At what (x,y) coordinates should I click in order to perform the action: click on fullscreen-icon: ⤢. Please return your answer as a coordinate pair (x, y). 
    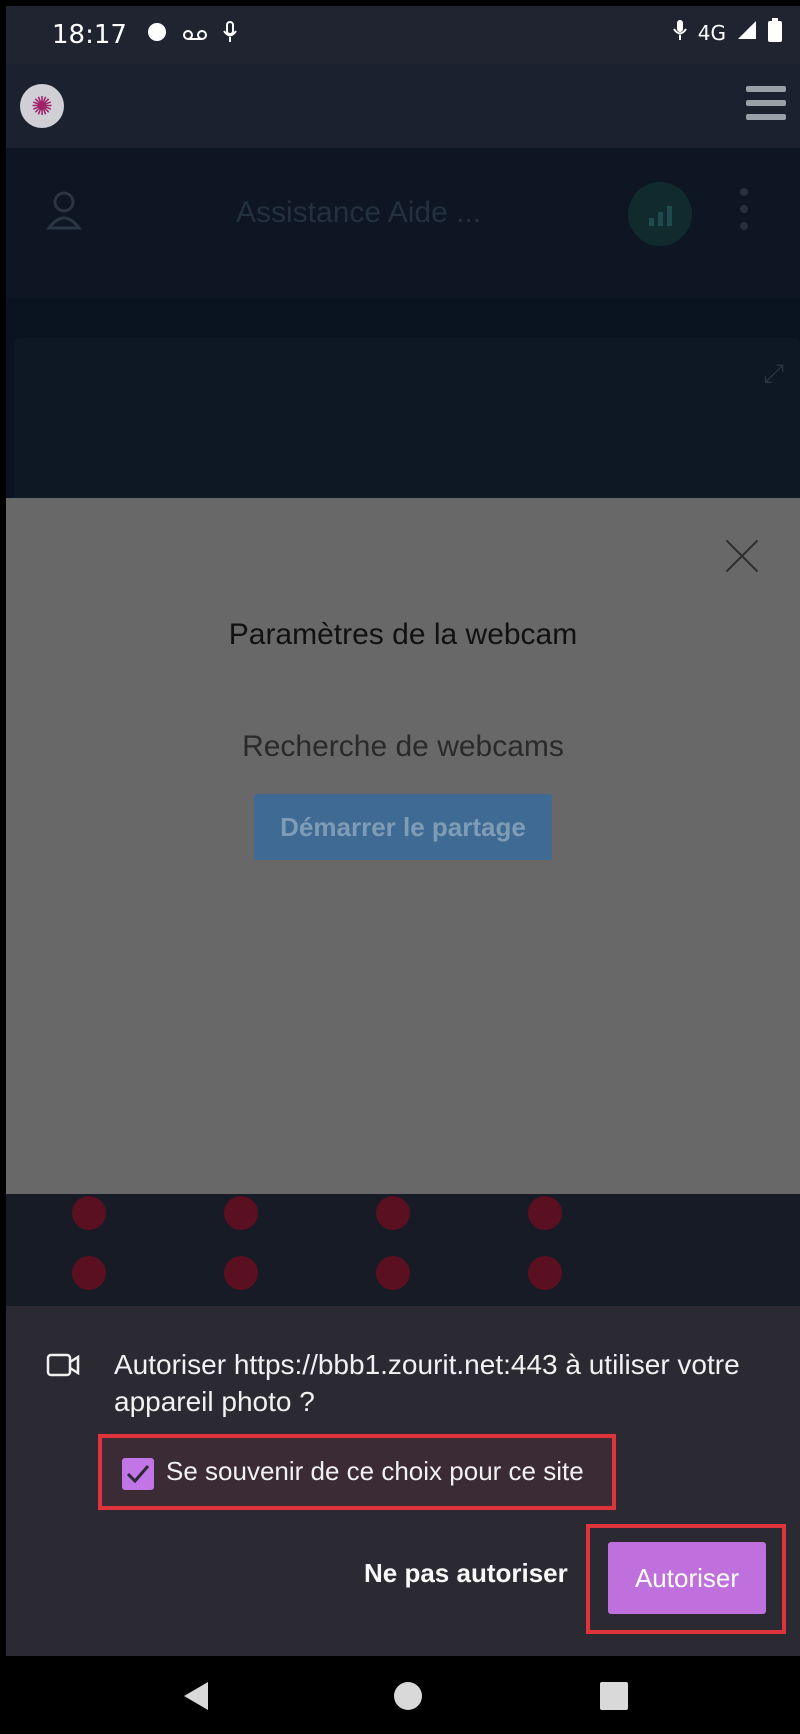
    Looking at the image, I should click on (773, 374).